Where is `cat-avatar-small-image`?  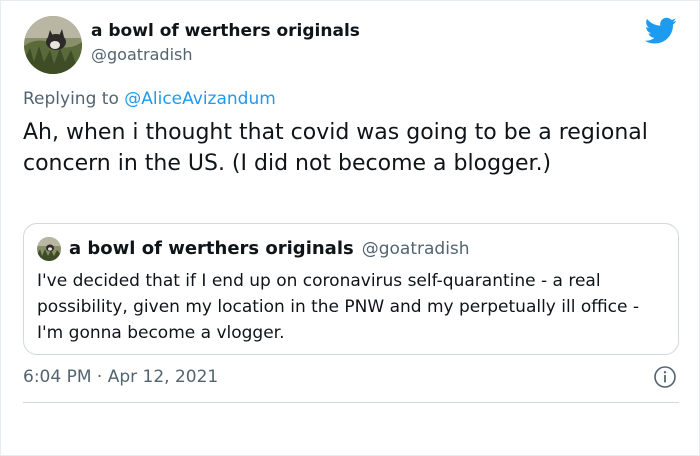
cat-avatar-small-image is located at coordinates (49, 249).